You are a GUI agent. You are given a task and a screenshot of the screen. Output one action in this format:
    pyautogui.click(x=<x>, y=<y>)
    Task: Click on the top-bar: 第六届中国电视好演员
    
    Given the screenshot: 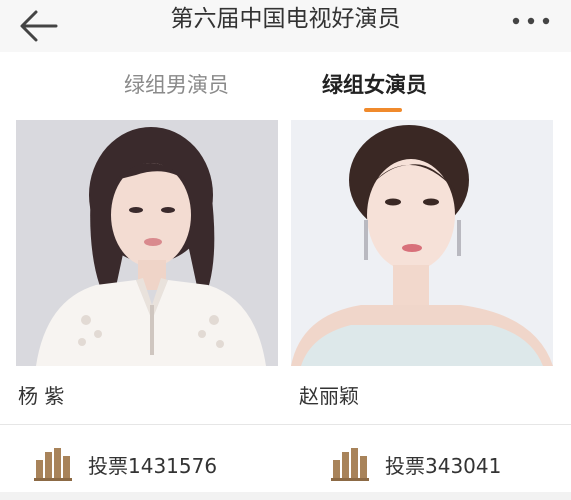 What is the action you would take?
    pyautogui.click(x=285, y=26)
    